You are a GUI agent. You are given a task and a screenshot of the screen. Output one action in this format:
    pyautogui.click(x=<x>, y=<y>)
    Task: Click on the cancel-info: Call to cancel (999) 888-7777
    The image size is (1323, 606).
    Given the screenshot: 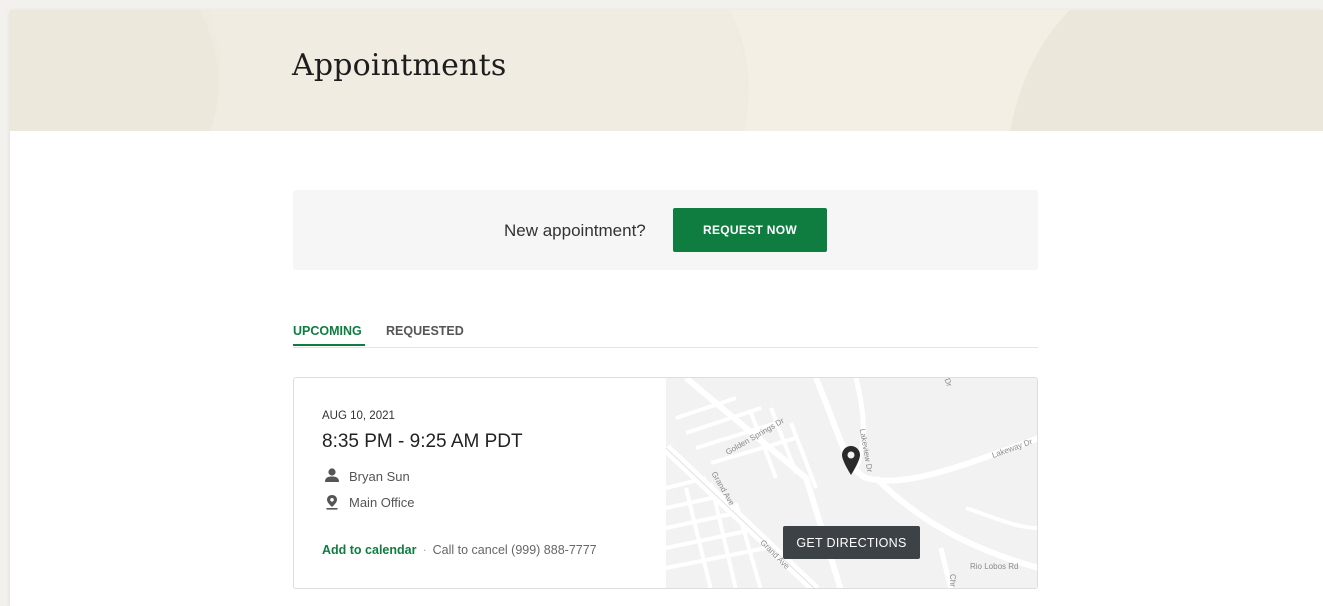 What is the action you would take?
    pyautogui.click(x=514, y=550)
    